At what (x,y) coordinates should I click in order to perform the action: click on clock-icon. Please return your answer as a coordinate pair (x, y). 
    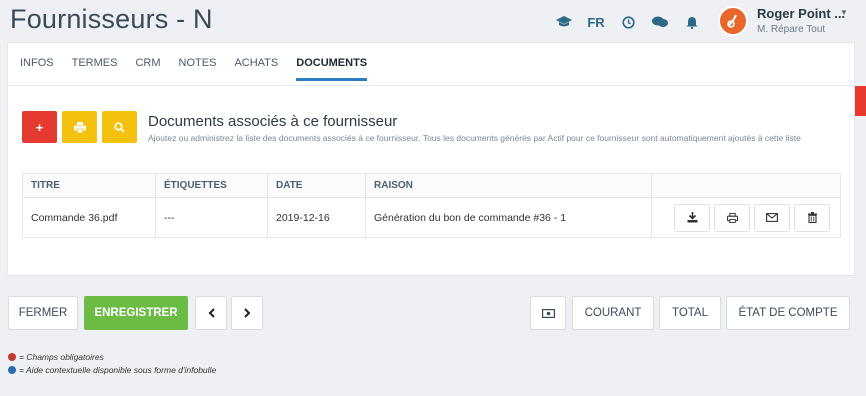
    Looking at the image, I should click on (628, 22).